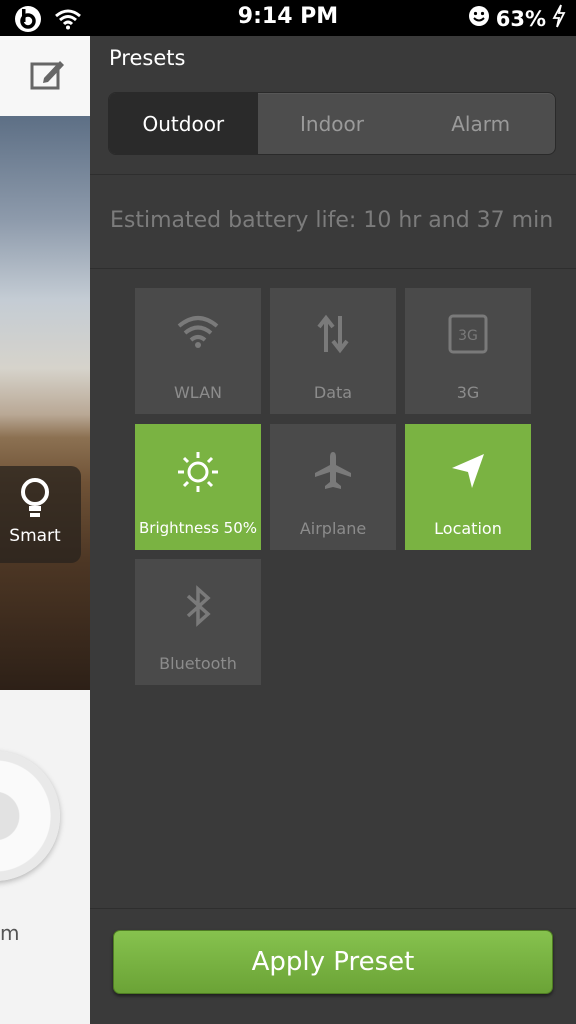  What do you see at coordinates (183, 123) in the screenshot?
I see `tab-outdoor: Outdoor` at bounding box center [183, 123].